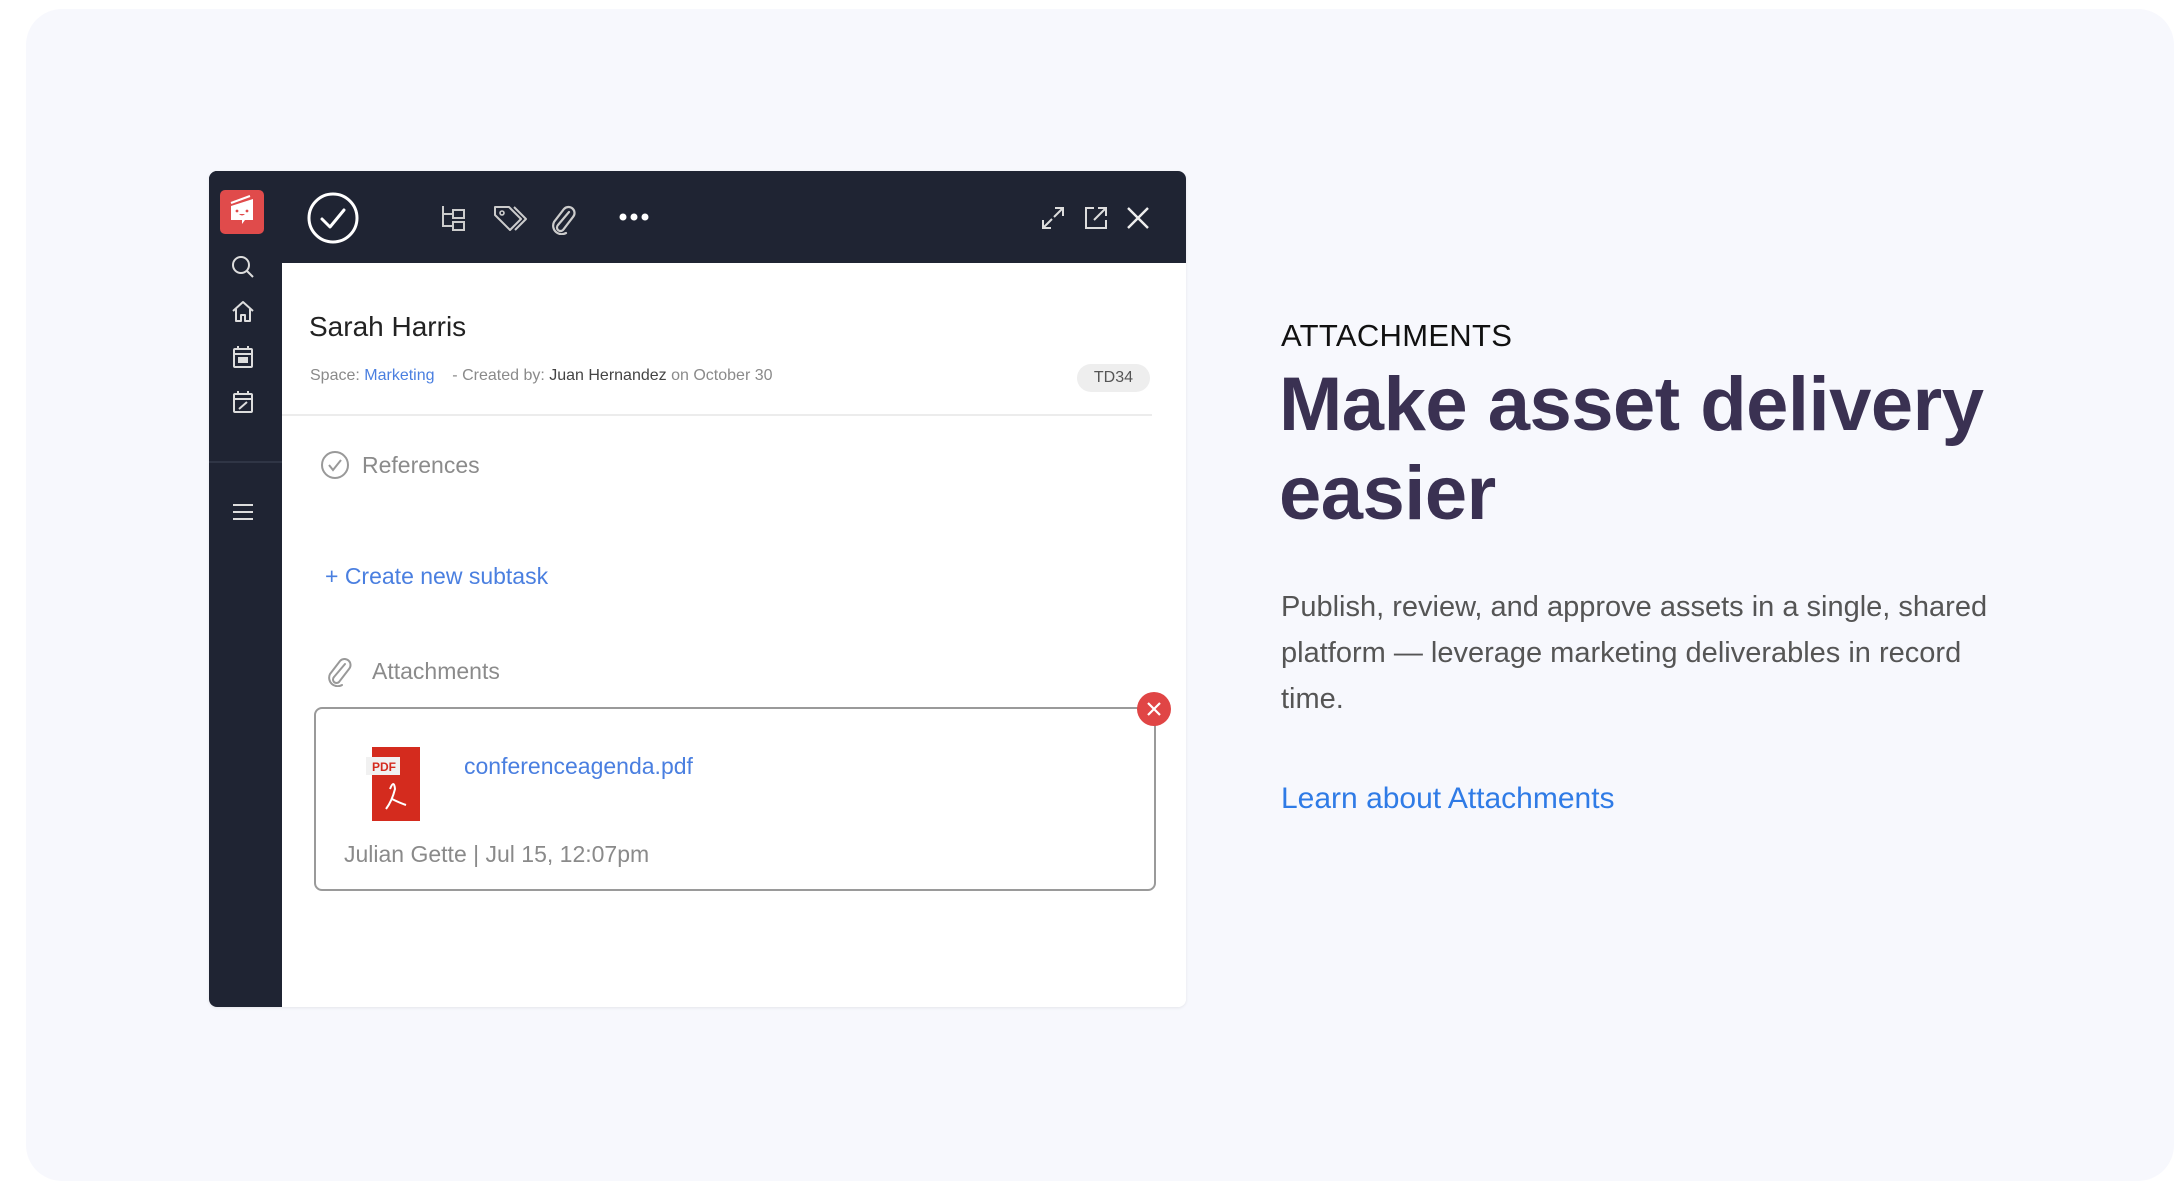 The image size is (2180, 1190). Describe the element at coordinates (243, 312) in the screenshot. I see `home-icon` at that location.